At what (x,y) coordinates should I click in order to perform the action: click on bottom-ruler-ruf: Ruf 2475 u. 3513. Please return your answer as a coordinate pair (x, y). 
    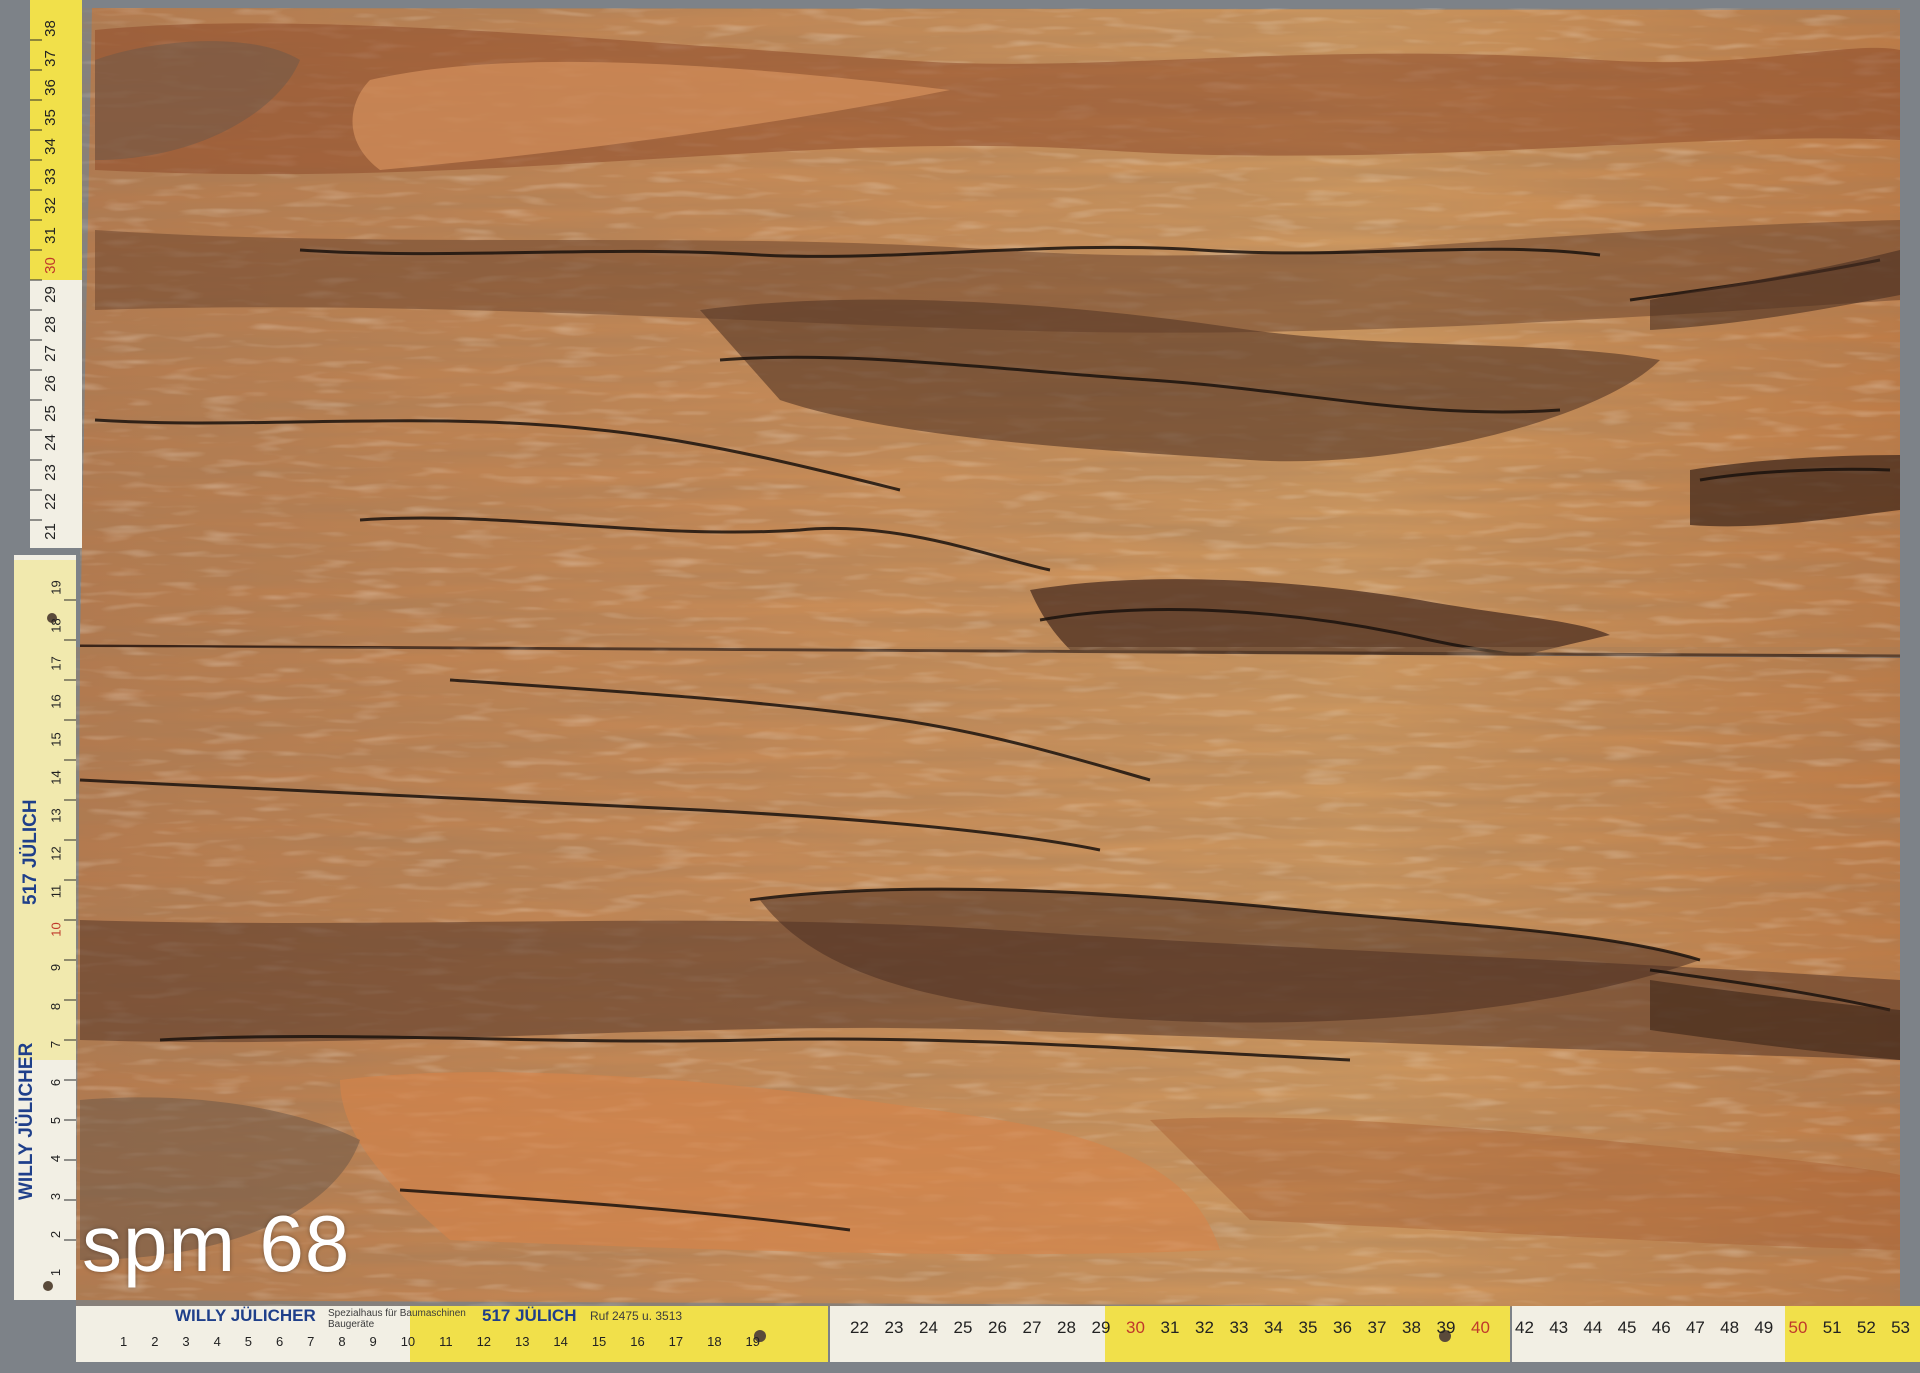
    Looking at the image, I should click on (636, 1316).